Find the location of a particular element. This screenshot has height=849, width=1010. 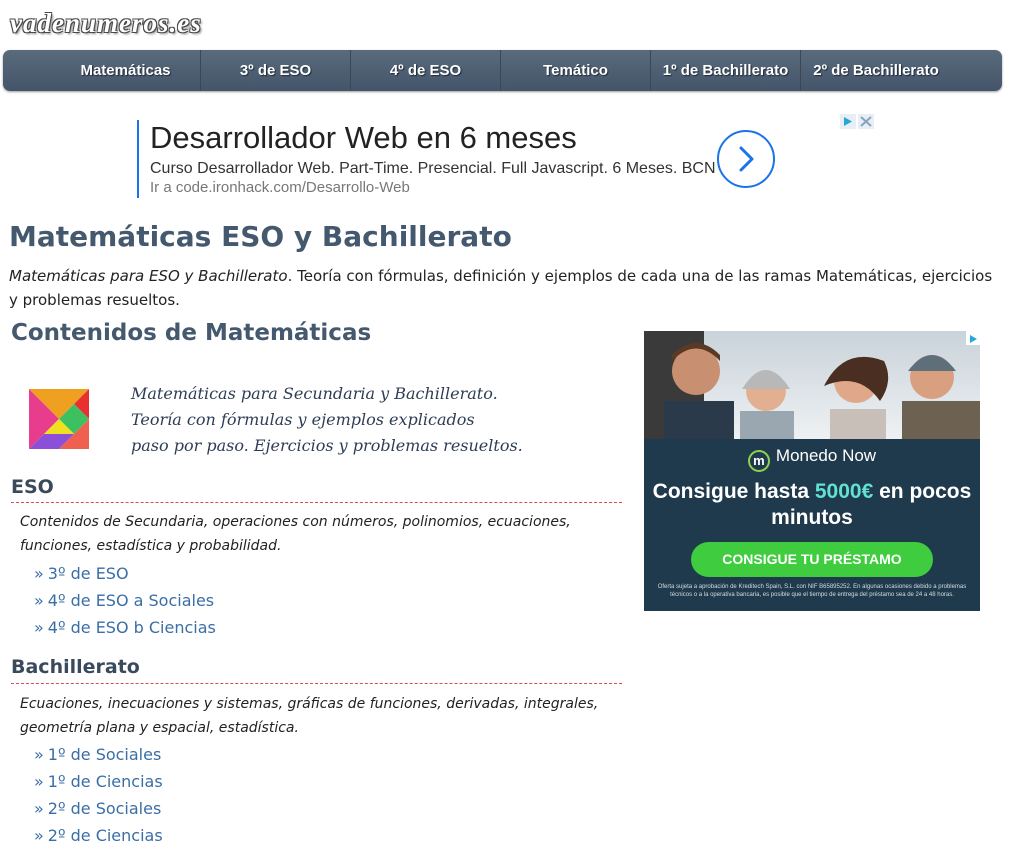

ad-arrow-button is located at coordinates (746, 159).